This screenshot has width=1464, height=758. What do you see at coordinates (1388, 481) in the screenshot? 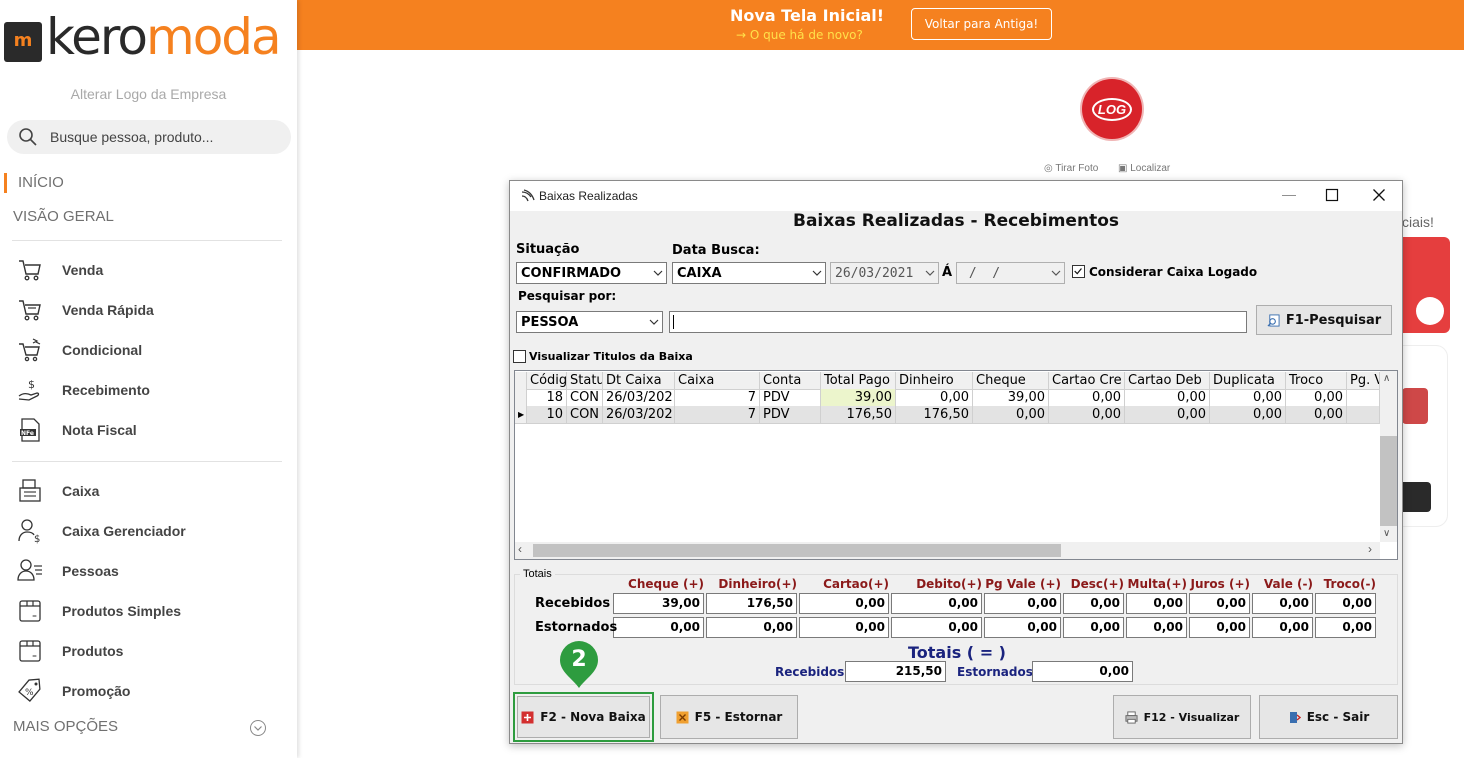
I see `vertical-scroll-thumb` at bounding box center [1388, 481].